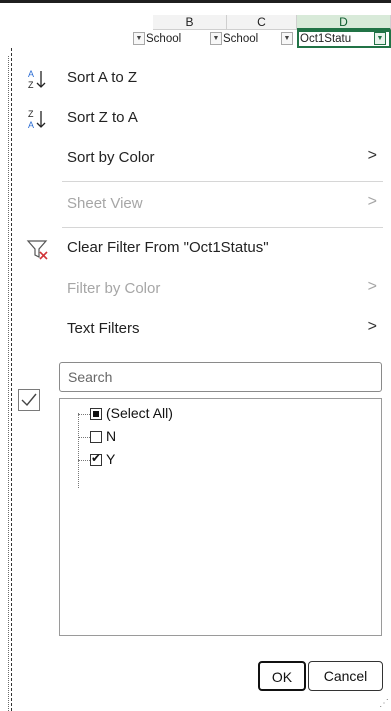  What do you see at coordinates (190, 22) in the screenshot?
I see `column-header-b: B` at bounding box center [190, 22].